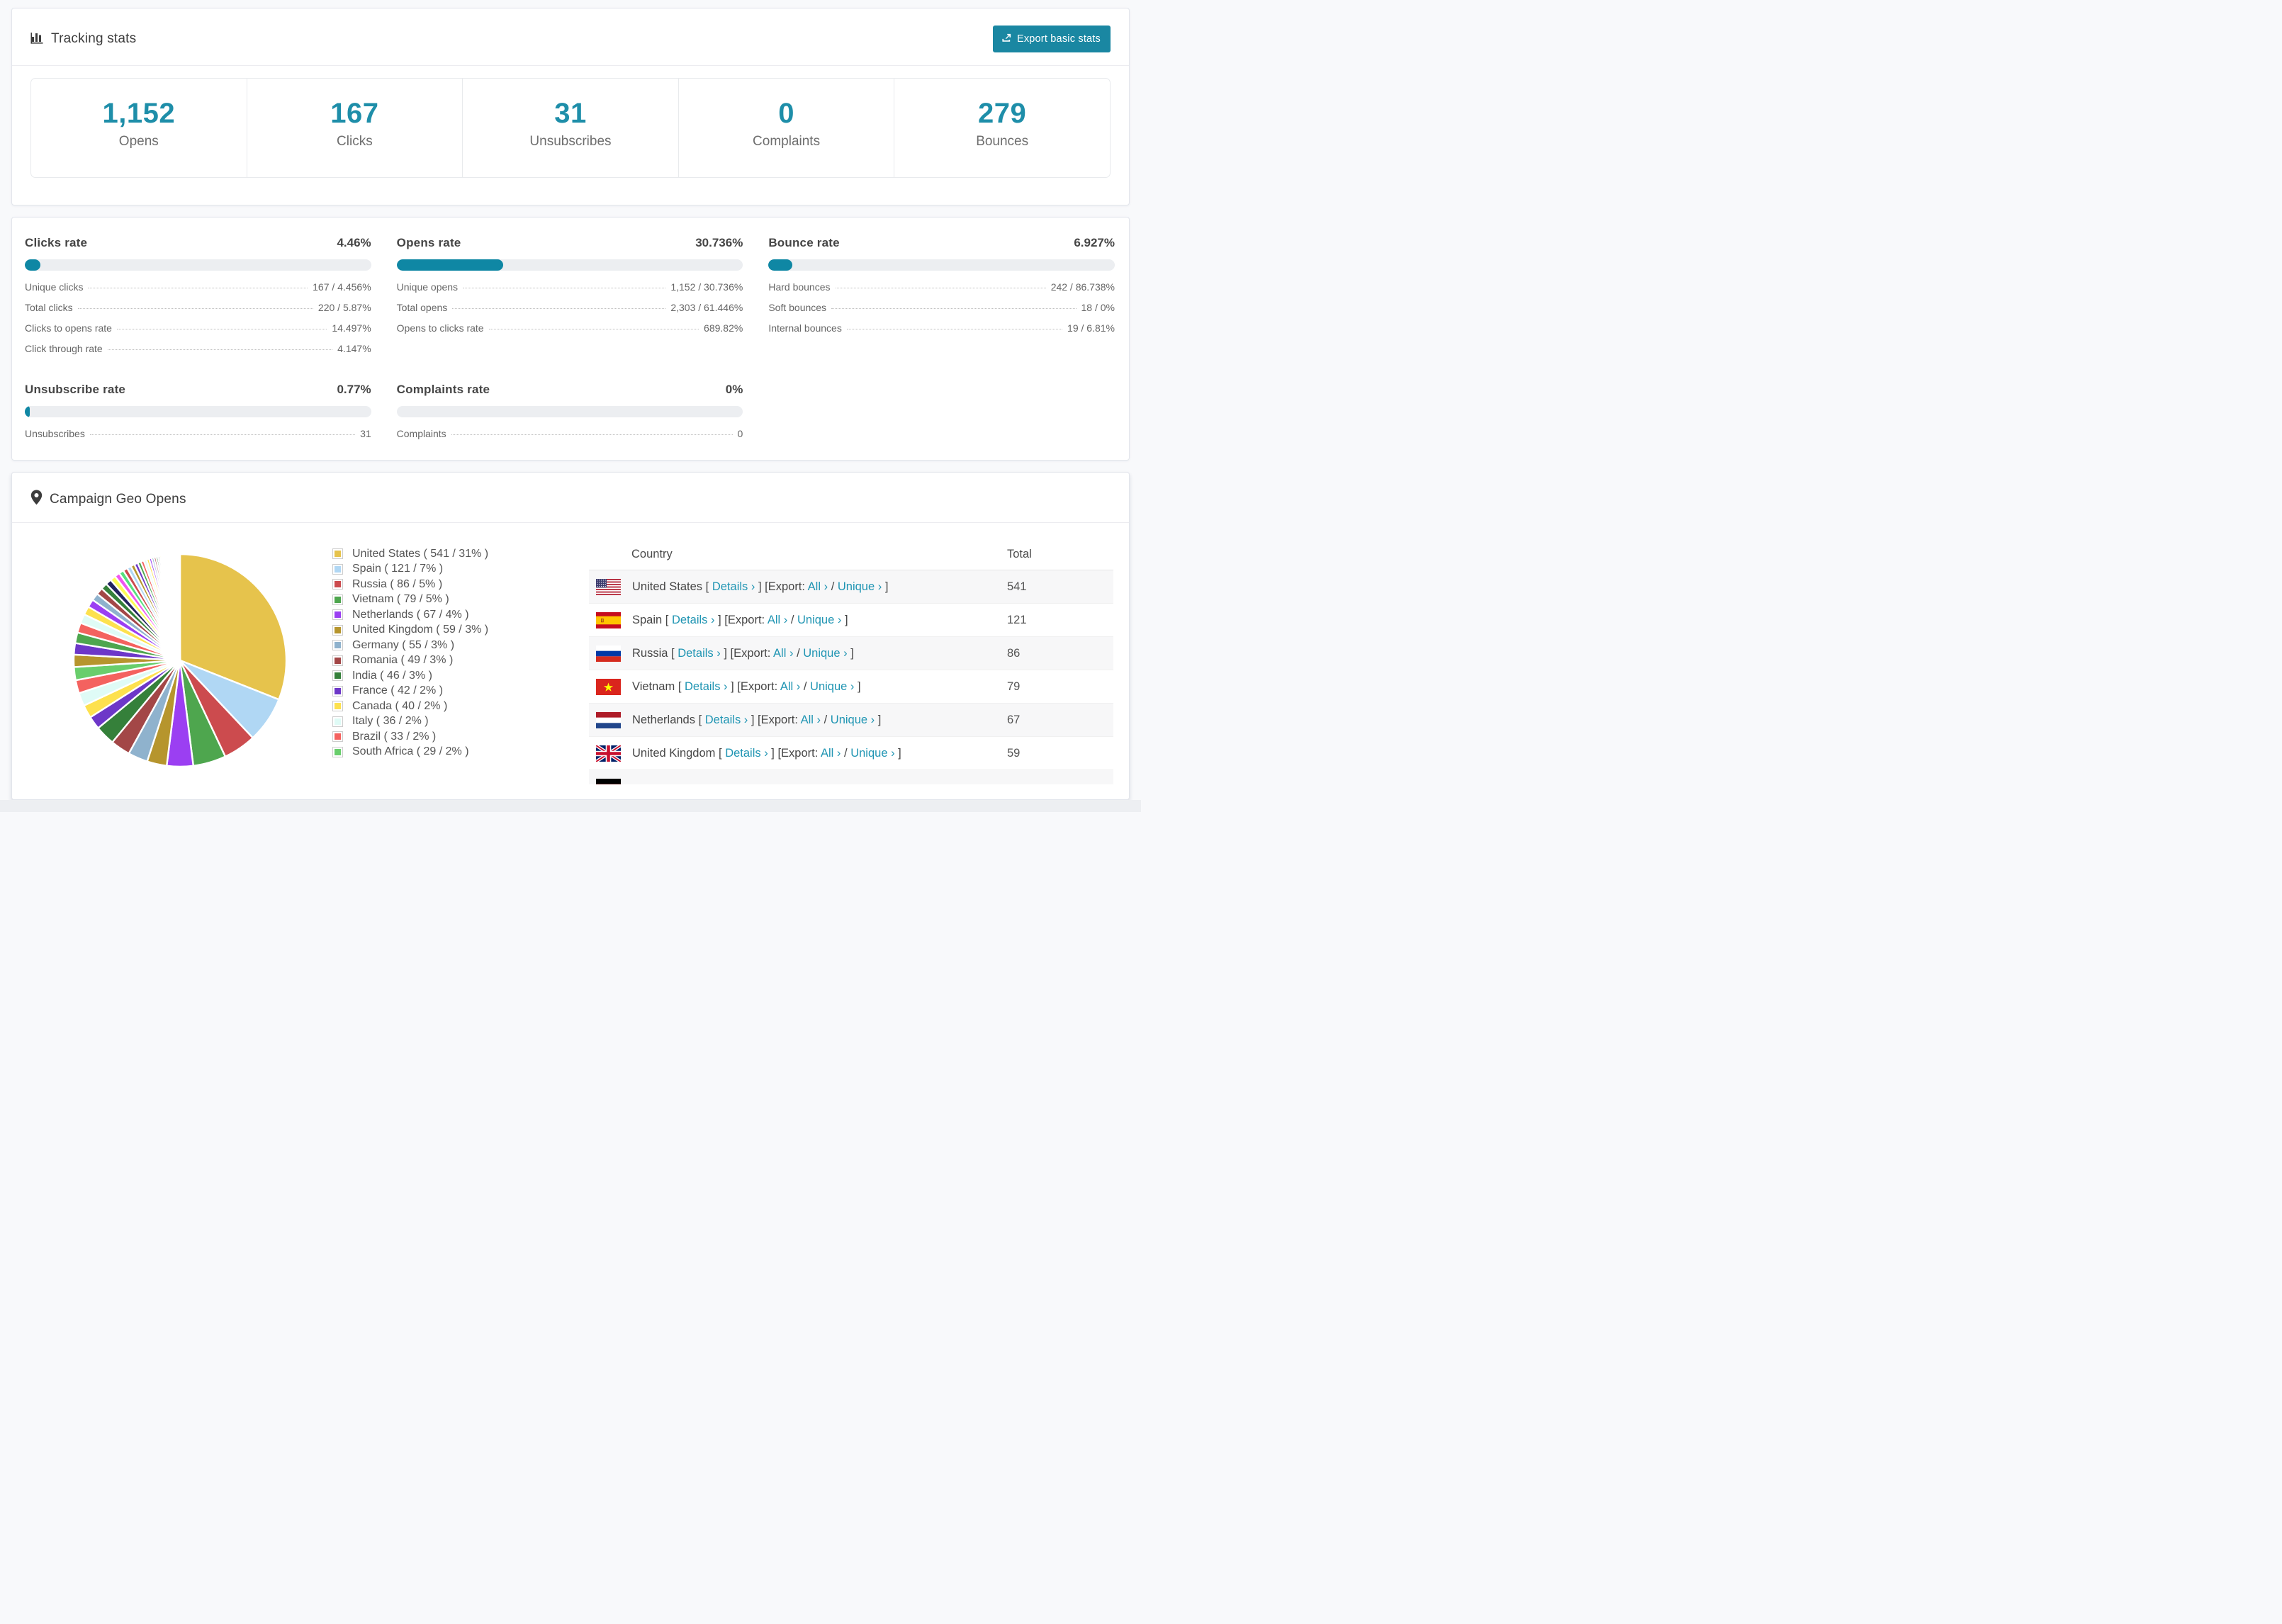 The height and width of the screenshot is (1624, 2282). What do you see at coordinates (1019, 554) in the screenshot?
I see `total-column-header: Total` at bounding box center [1019, 554].